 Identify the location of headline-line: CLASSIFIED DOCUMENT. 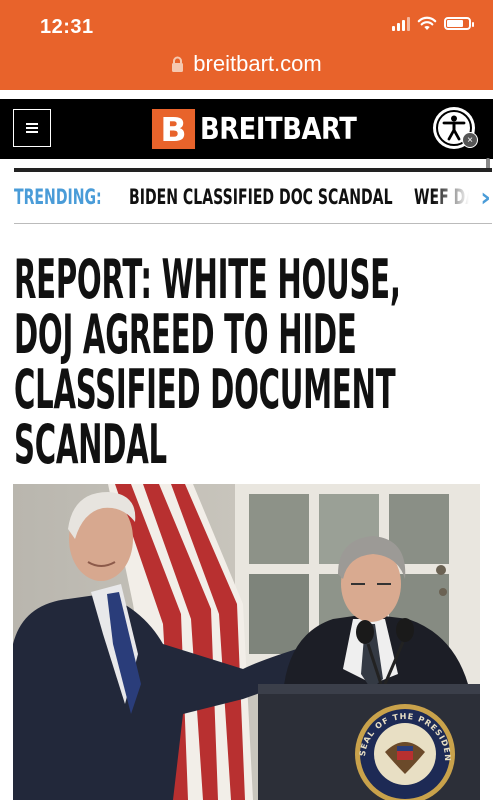
(205, 389).